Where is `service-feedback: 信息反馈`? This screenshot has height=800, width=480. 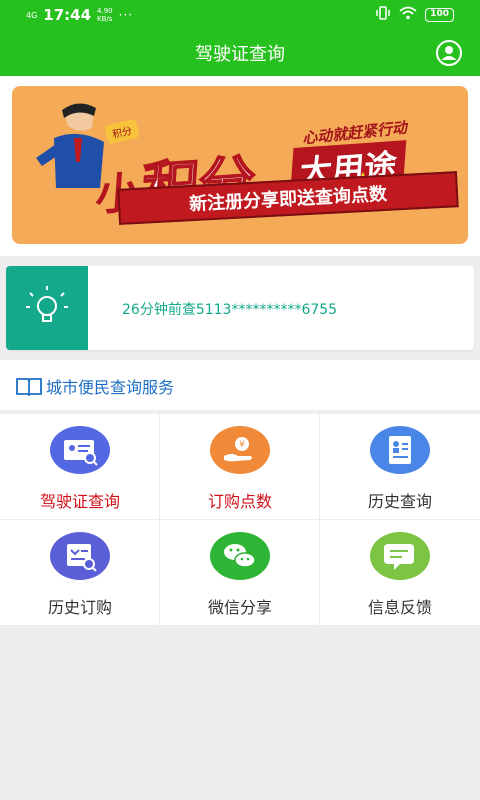
service-feedback: 信息反馈 is located at coordinates (400, 573).